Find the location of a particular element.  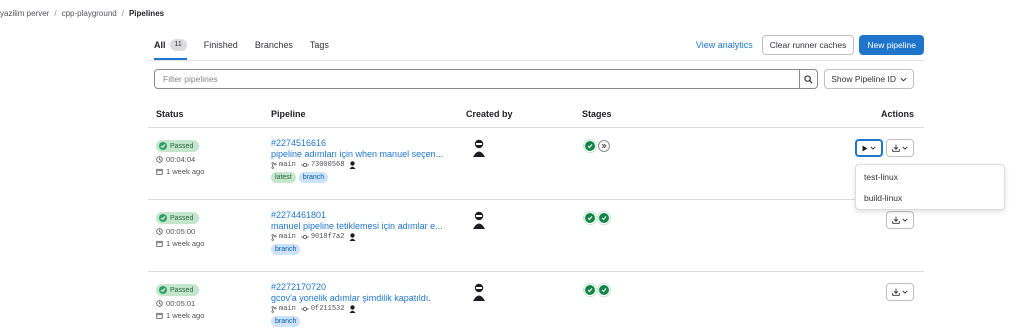

tab-all: All 11 is located at coordinates (170, 48).